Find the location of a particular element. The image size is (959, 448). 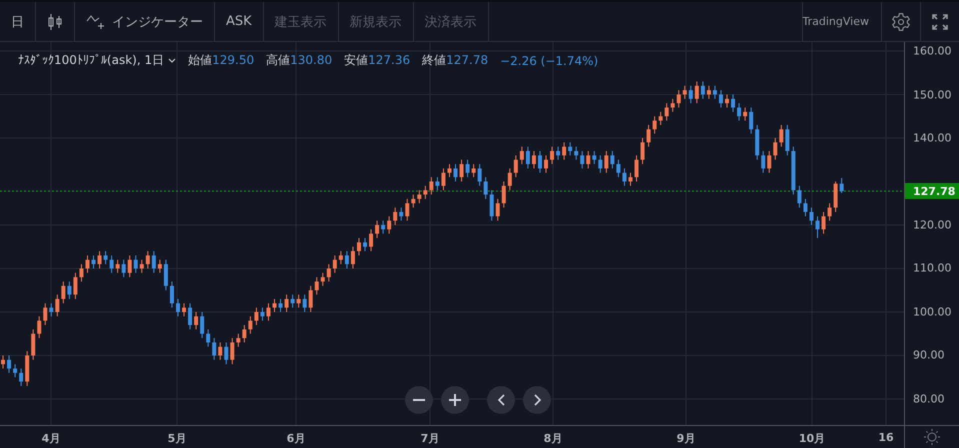

toolbar-button: ASK is located at coordinates (239, 21).